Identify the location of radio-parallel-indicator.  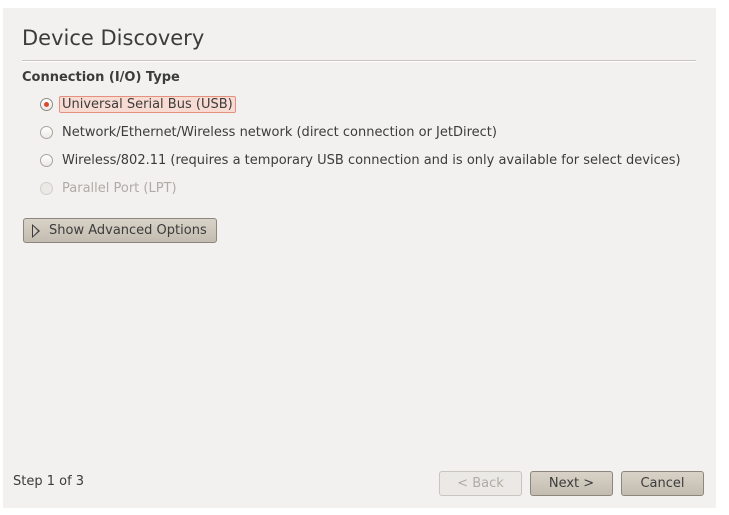
(46, 188).